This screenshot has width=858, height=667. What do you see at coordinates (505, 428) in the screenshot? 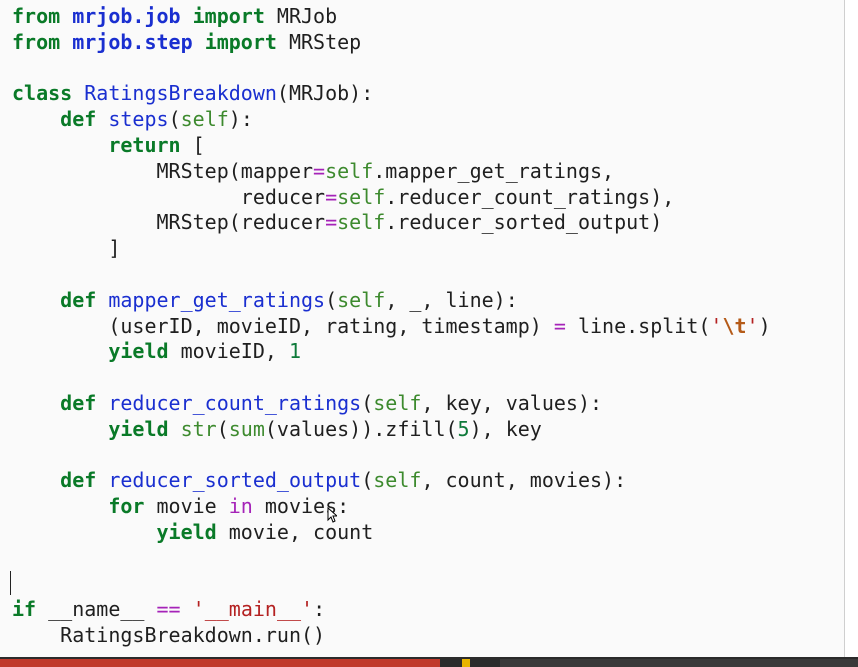
I see `code-token: ), key` at bounding box center [505, 428].